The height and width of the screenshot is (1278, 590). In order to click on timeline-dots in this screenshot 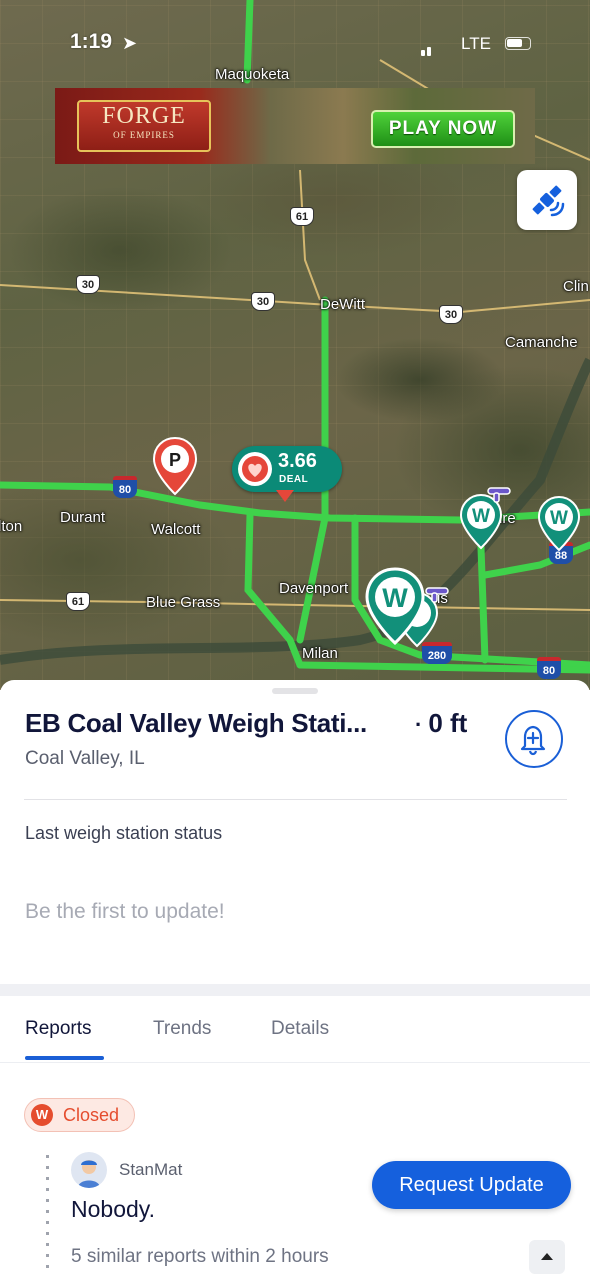, I will do `click(47, 1215)`.